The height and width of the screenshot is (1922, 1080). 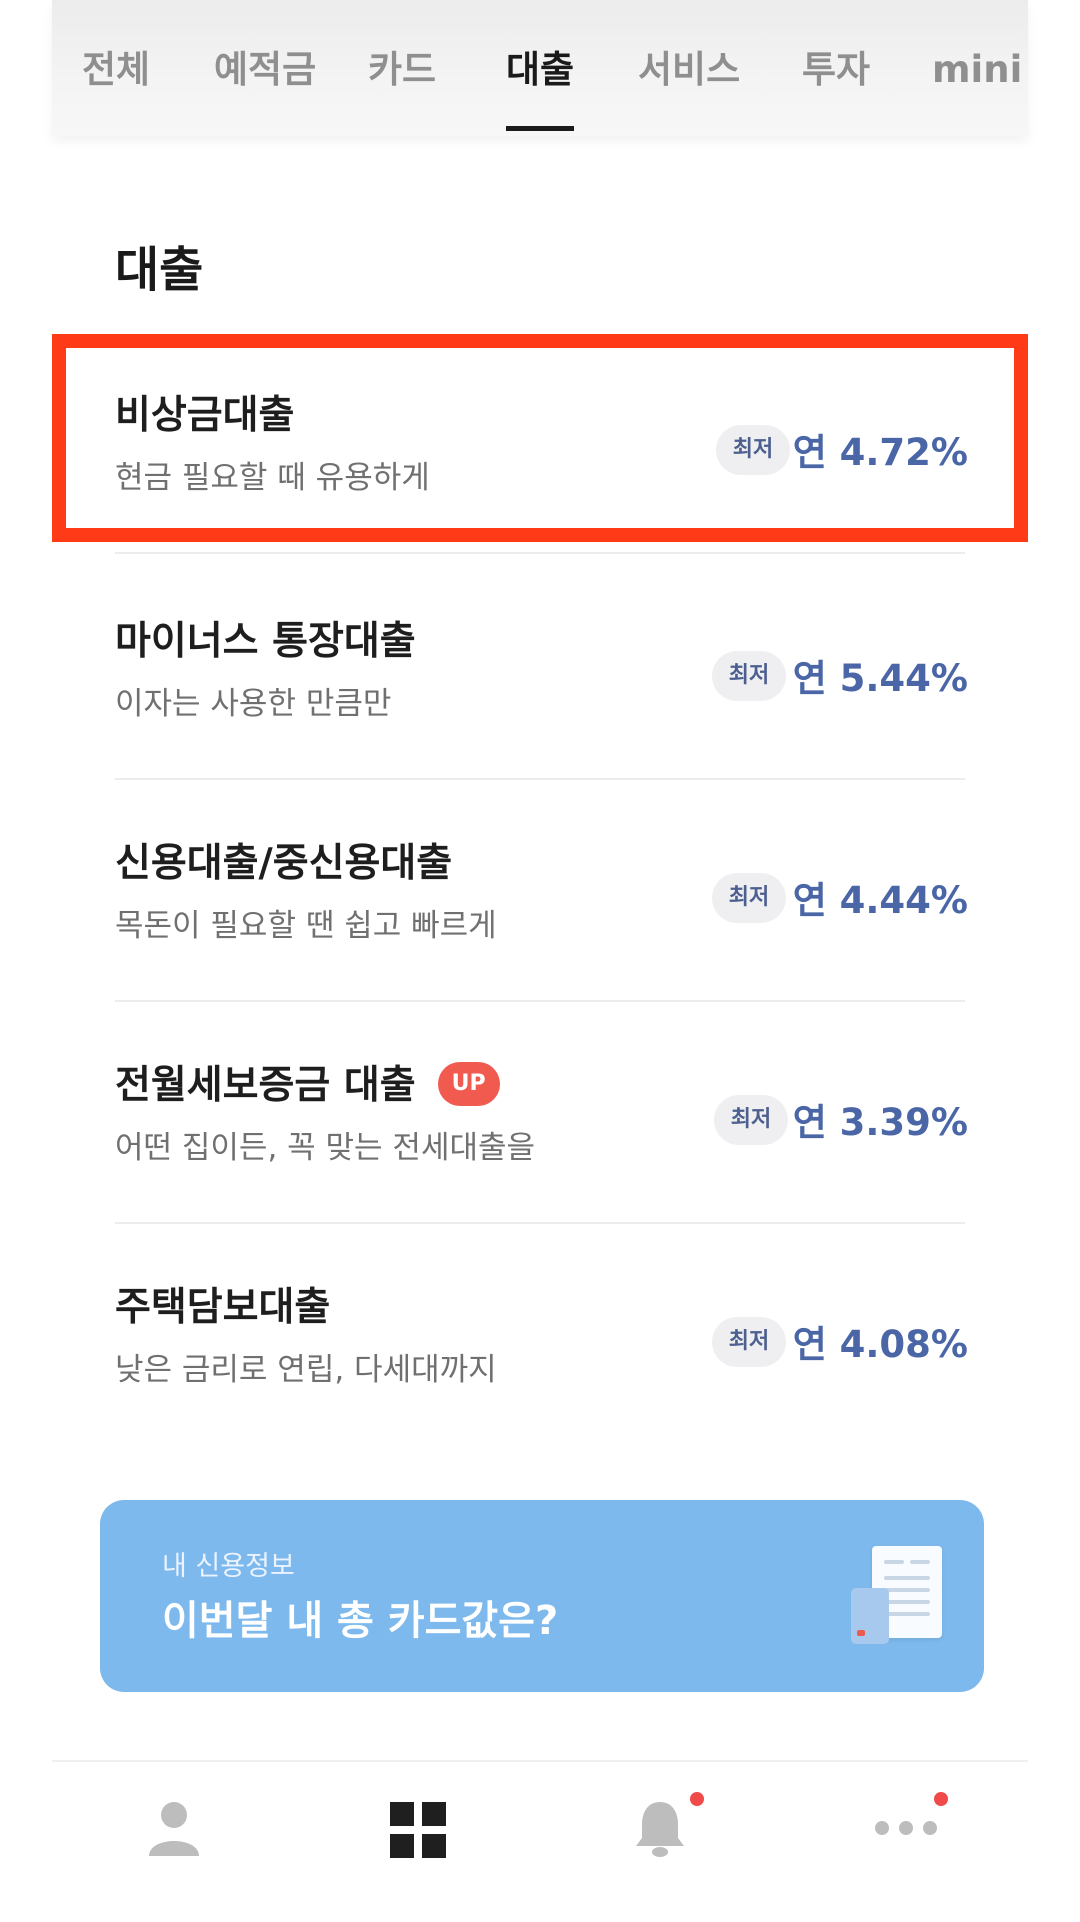 I want to click on page-title: 대출, so click(x=159, y=270).